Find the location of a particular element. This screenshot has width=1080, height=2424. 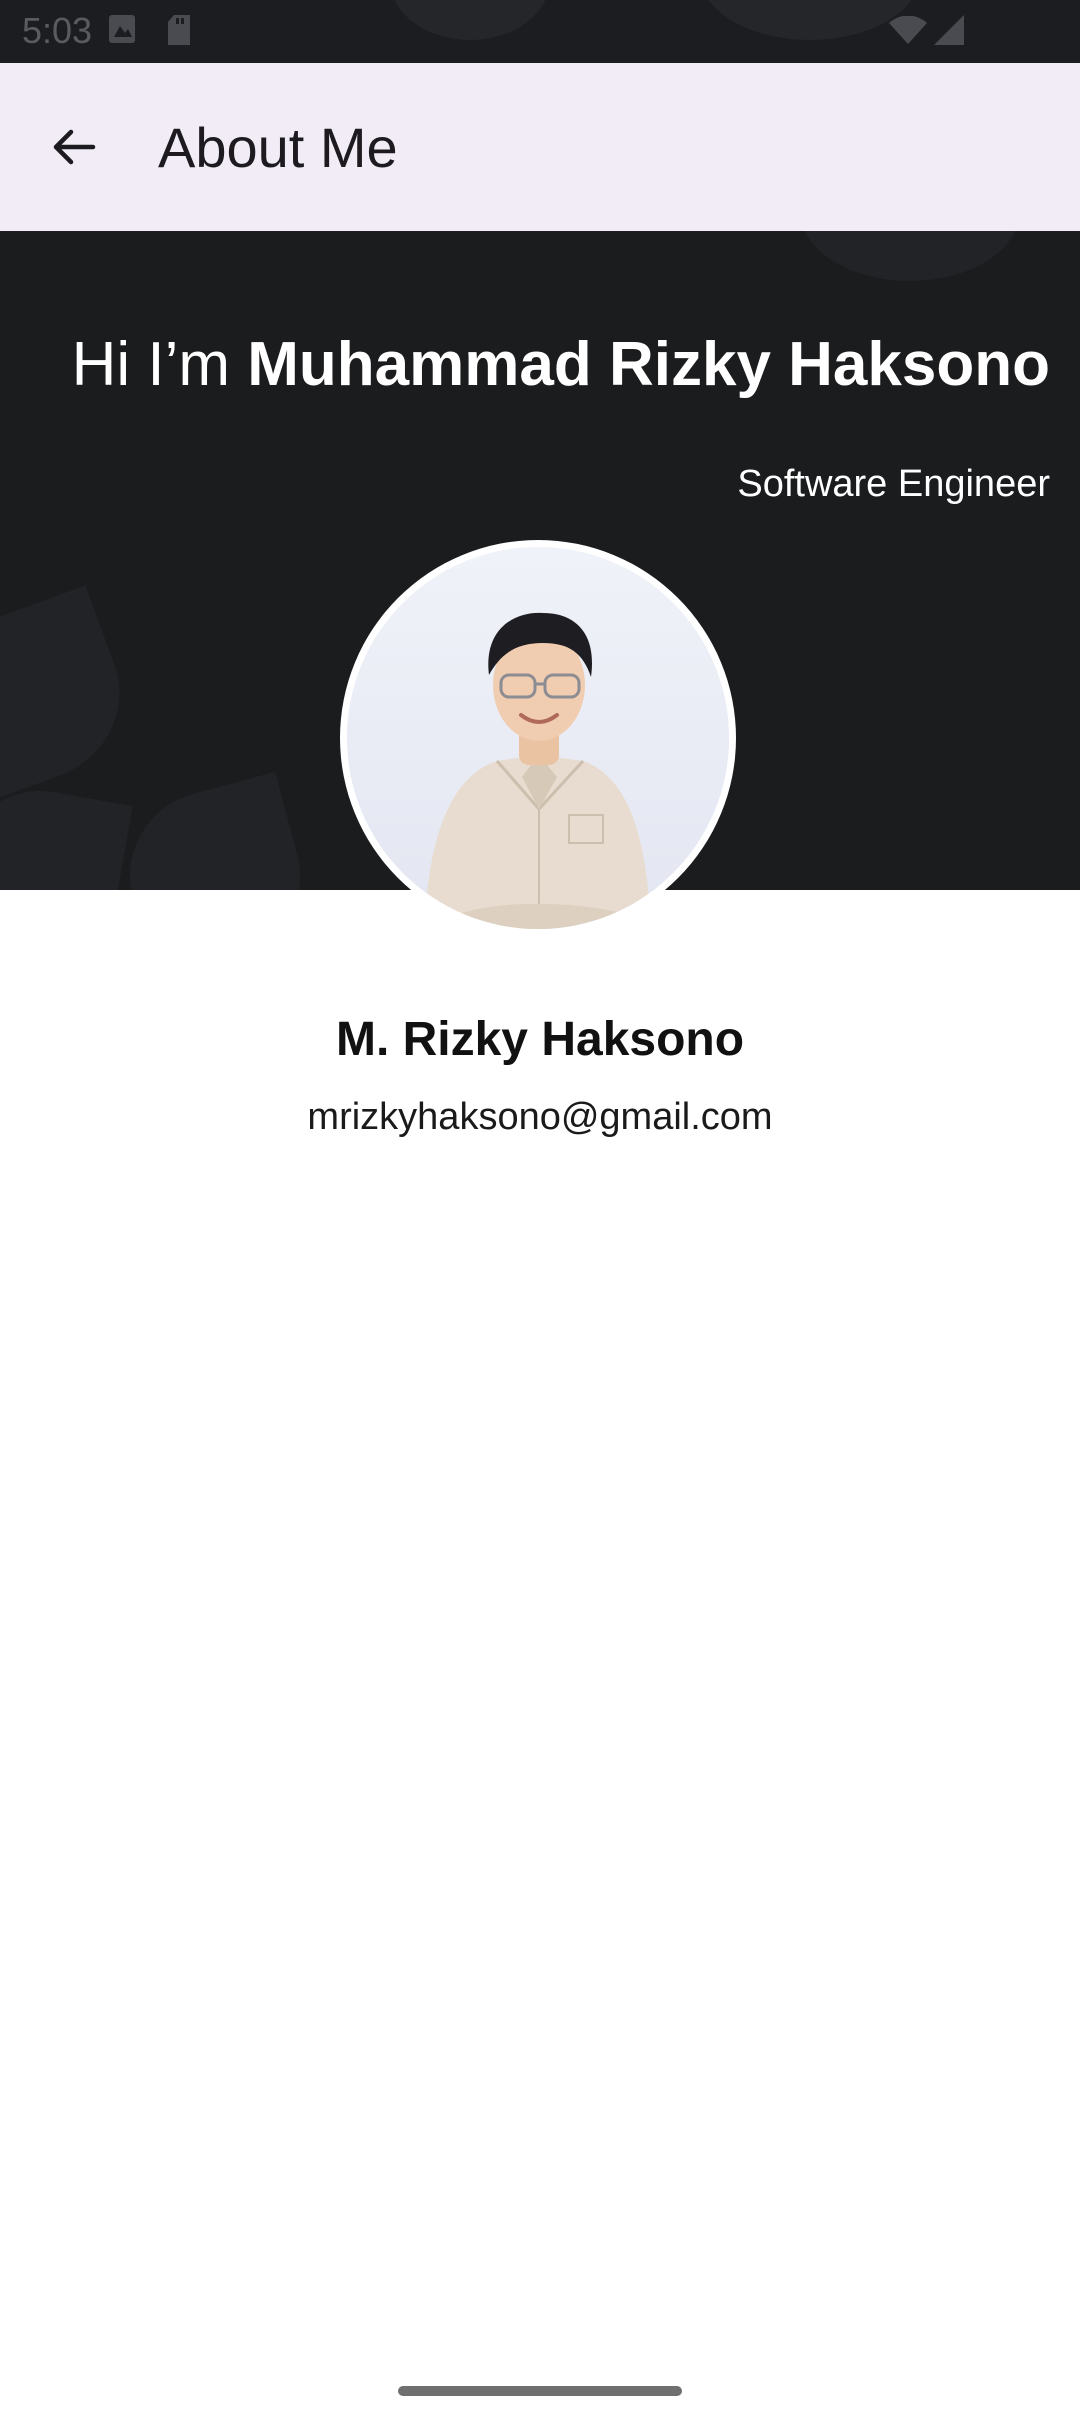

avatar is located at coordinates (538, 738).